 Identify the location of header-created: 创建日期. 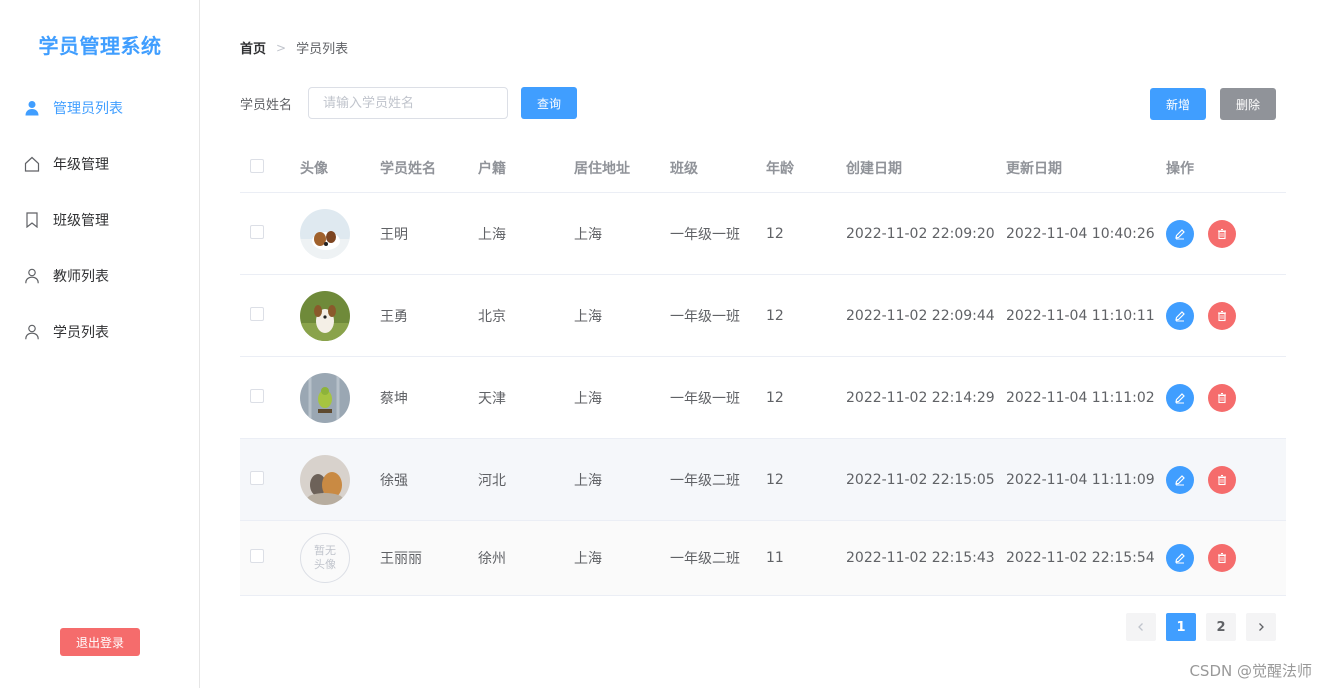
(874, 168).